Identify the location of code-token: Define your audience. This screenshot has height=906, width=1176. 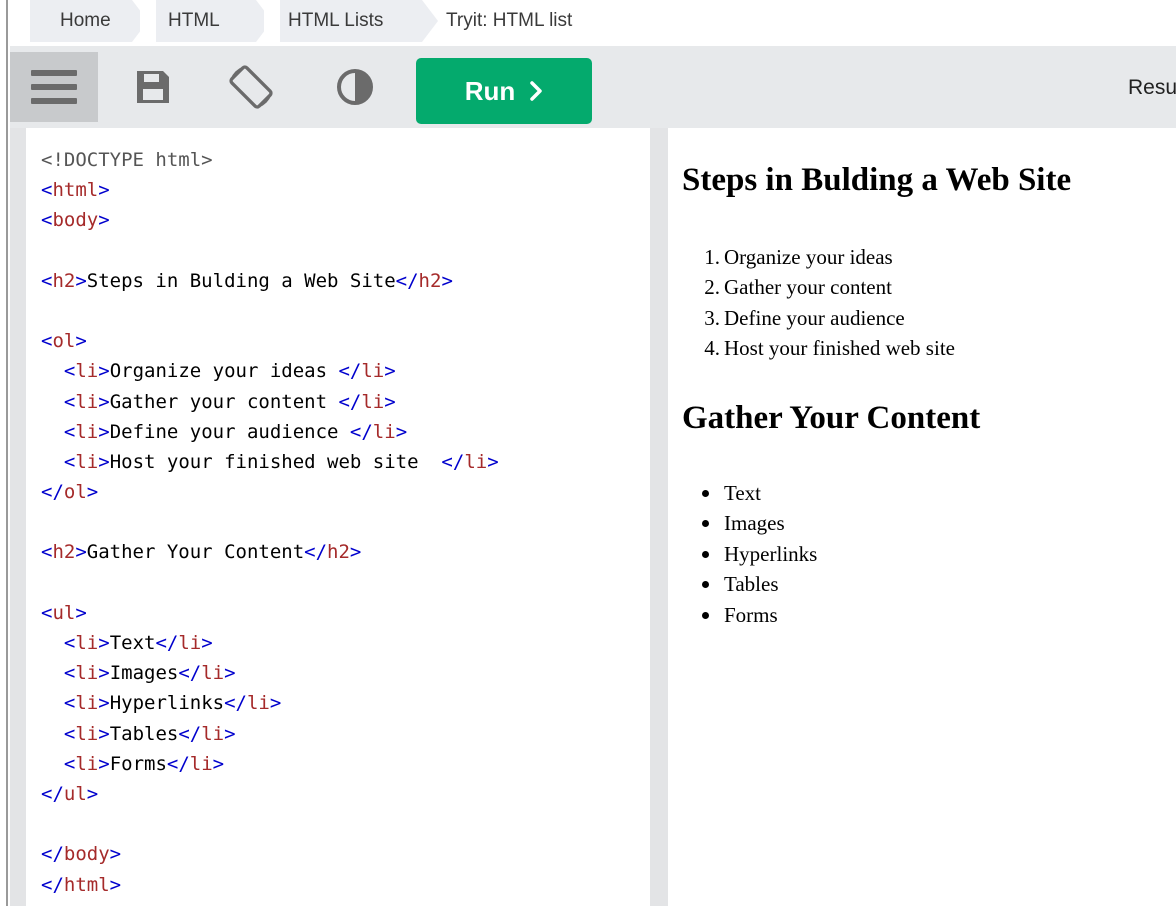
(229, 431).